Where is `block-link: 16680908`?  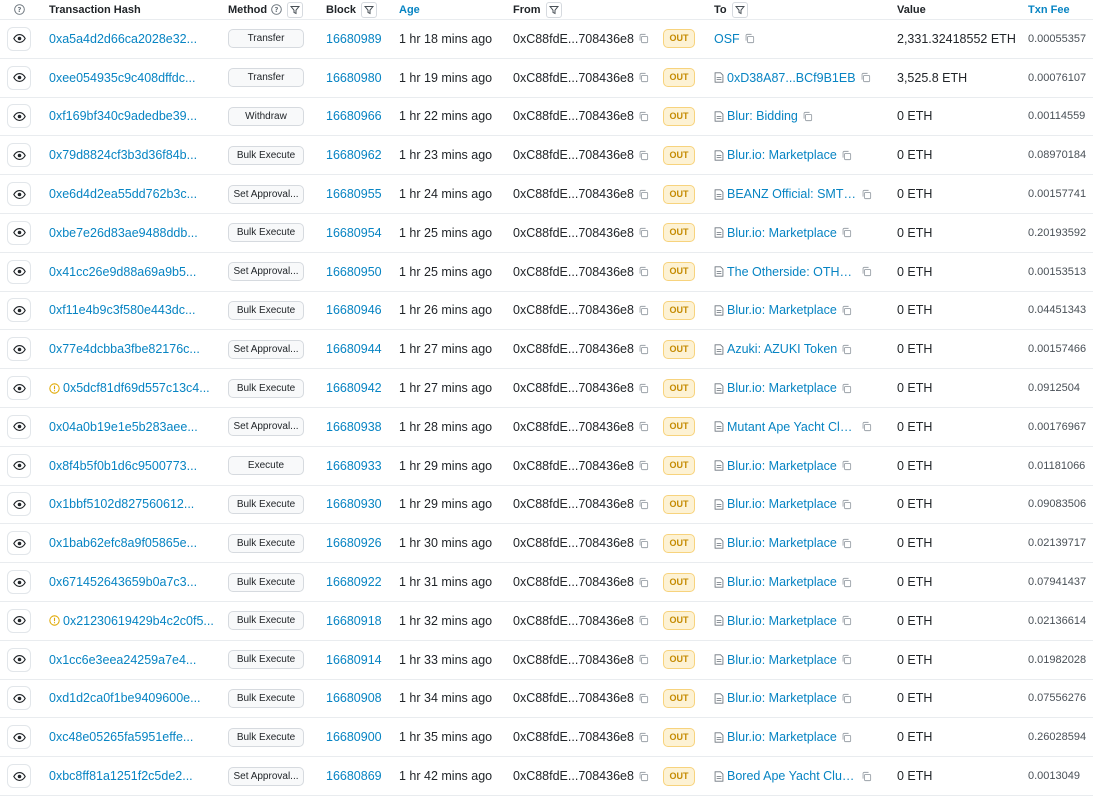 block-link: 16680908 is located at coordinates (354, 698).